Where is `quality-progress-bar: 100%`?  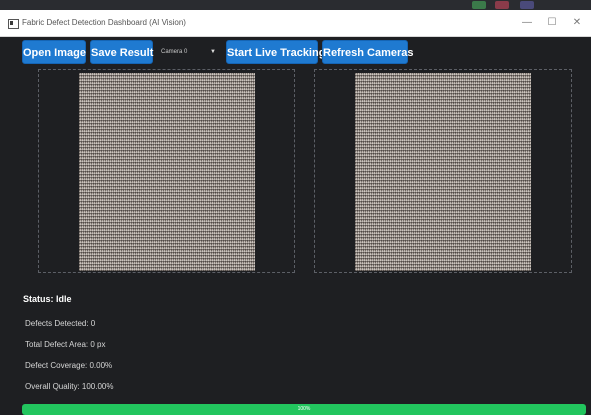
quality-progress-bar: 100% is located at coordinates (304, 409).